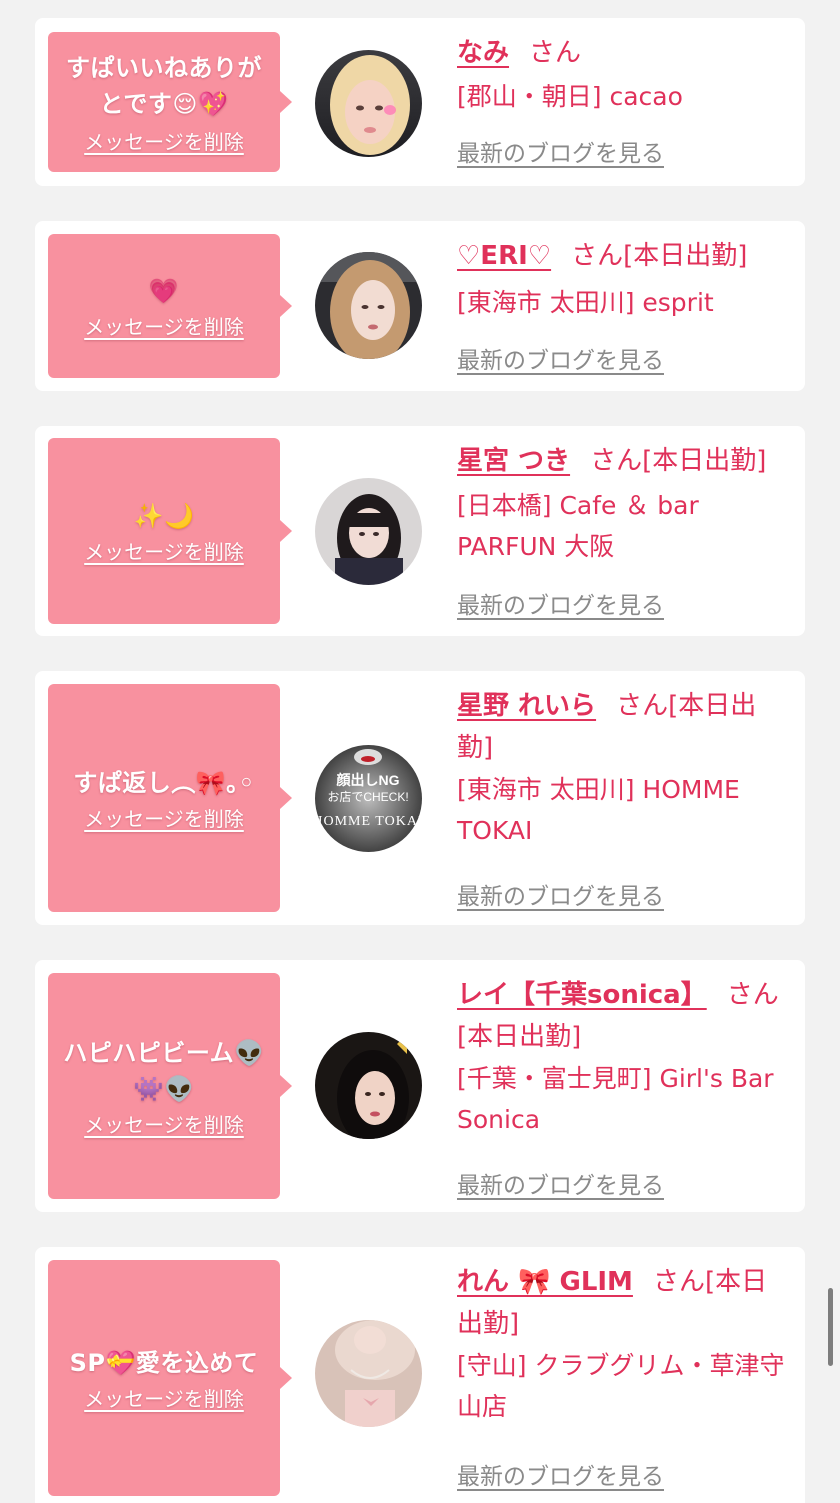  I want to click on cast-name-link: 星宮 つき, so click(513, 461).